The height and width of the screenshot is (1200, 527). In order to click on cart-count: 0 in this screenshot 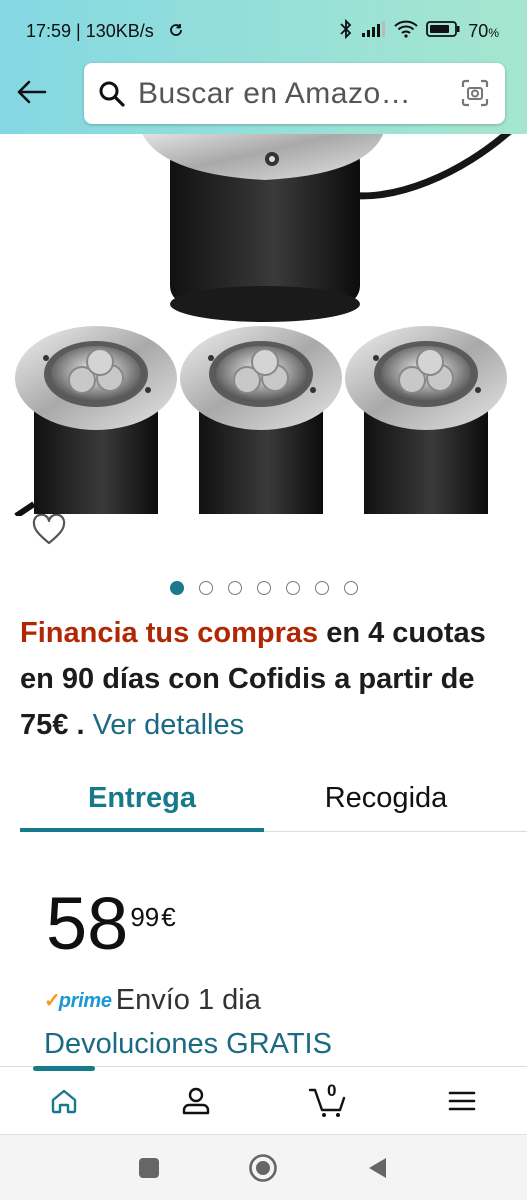, I will do `click(332, 1090)`.